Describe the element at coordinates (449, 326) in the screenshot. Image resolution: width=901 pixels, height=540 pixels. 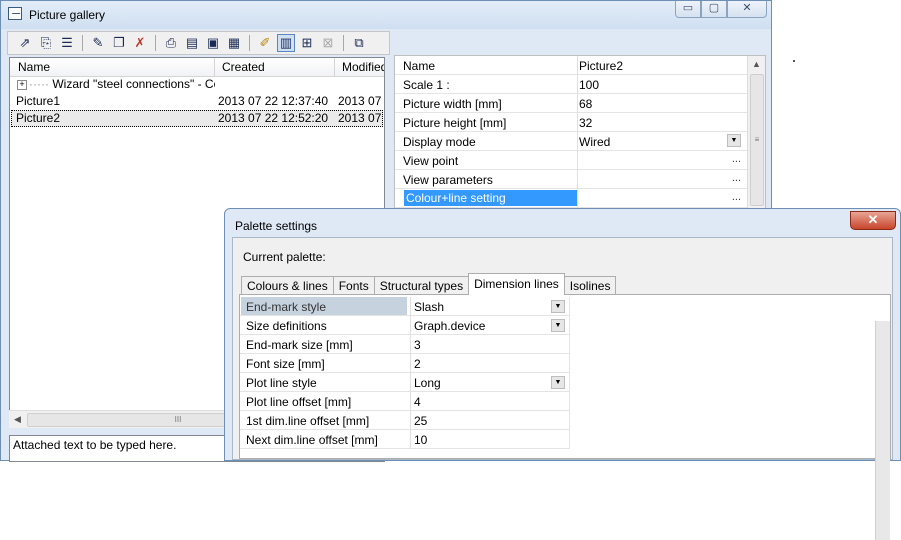
I see `setting-value: Graph.device` at that location.